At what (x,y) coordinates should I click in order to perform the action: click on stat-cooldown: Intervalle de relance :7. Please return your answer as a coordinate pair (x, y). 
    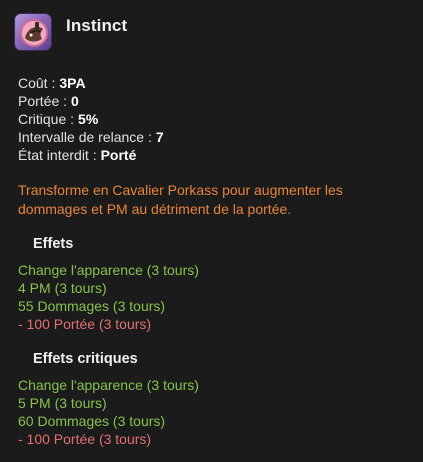
    Looking at the image, I should click on (91, 137).